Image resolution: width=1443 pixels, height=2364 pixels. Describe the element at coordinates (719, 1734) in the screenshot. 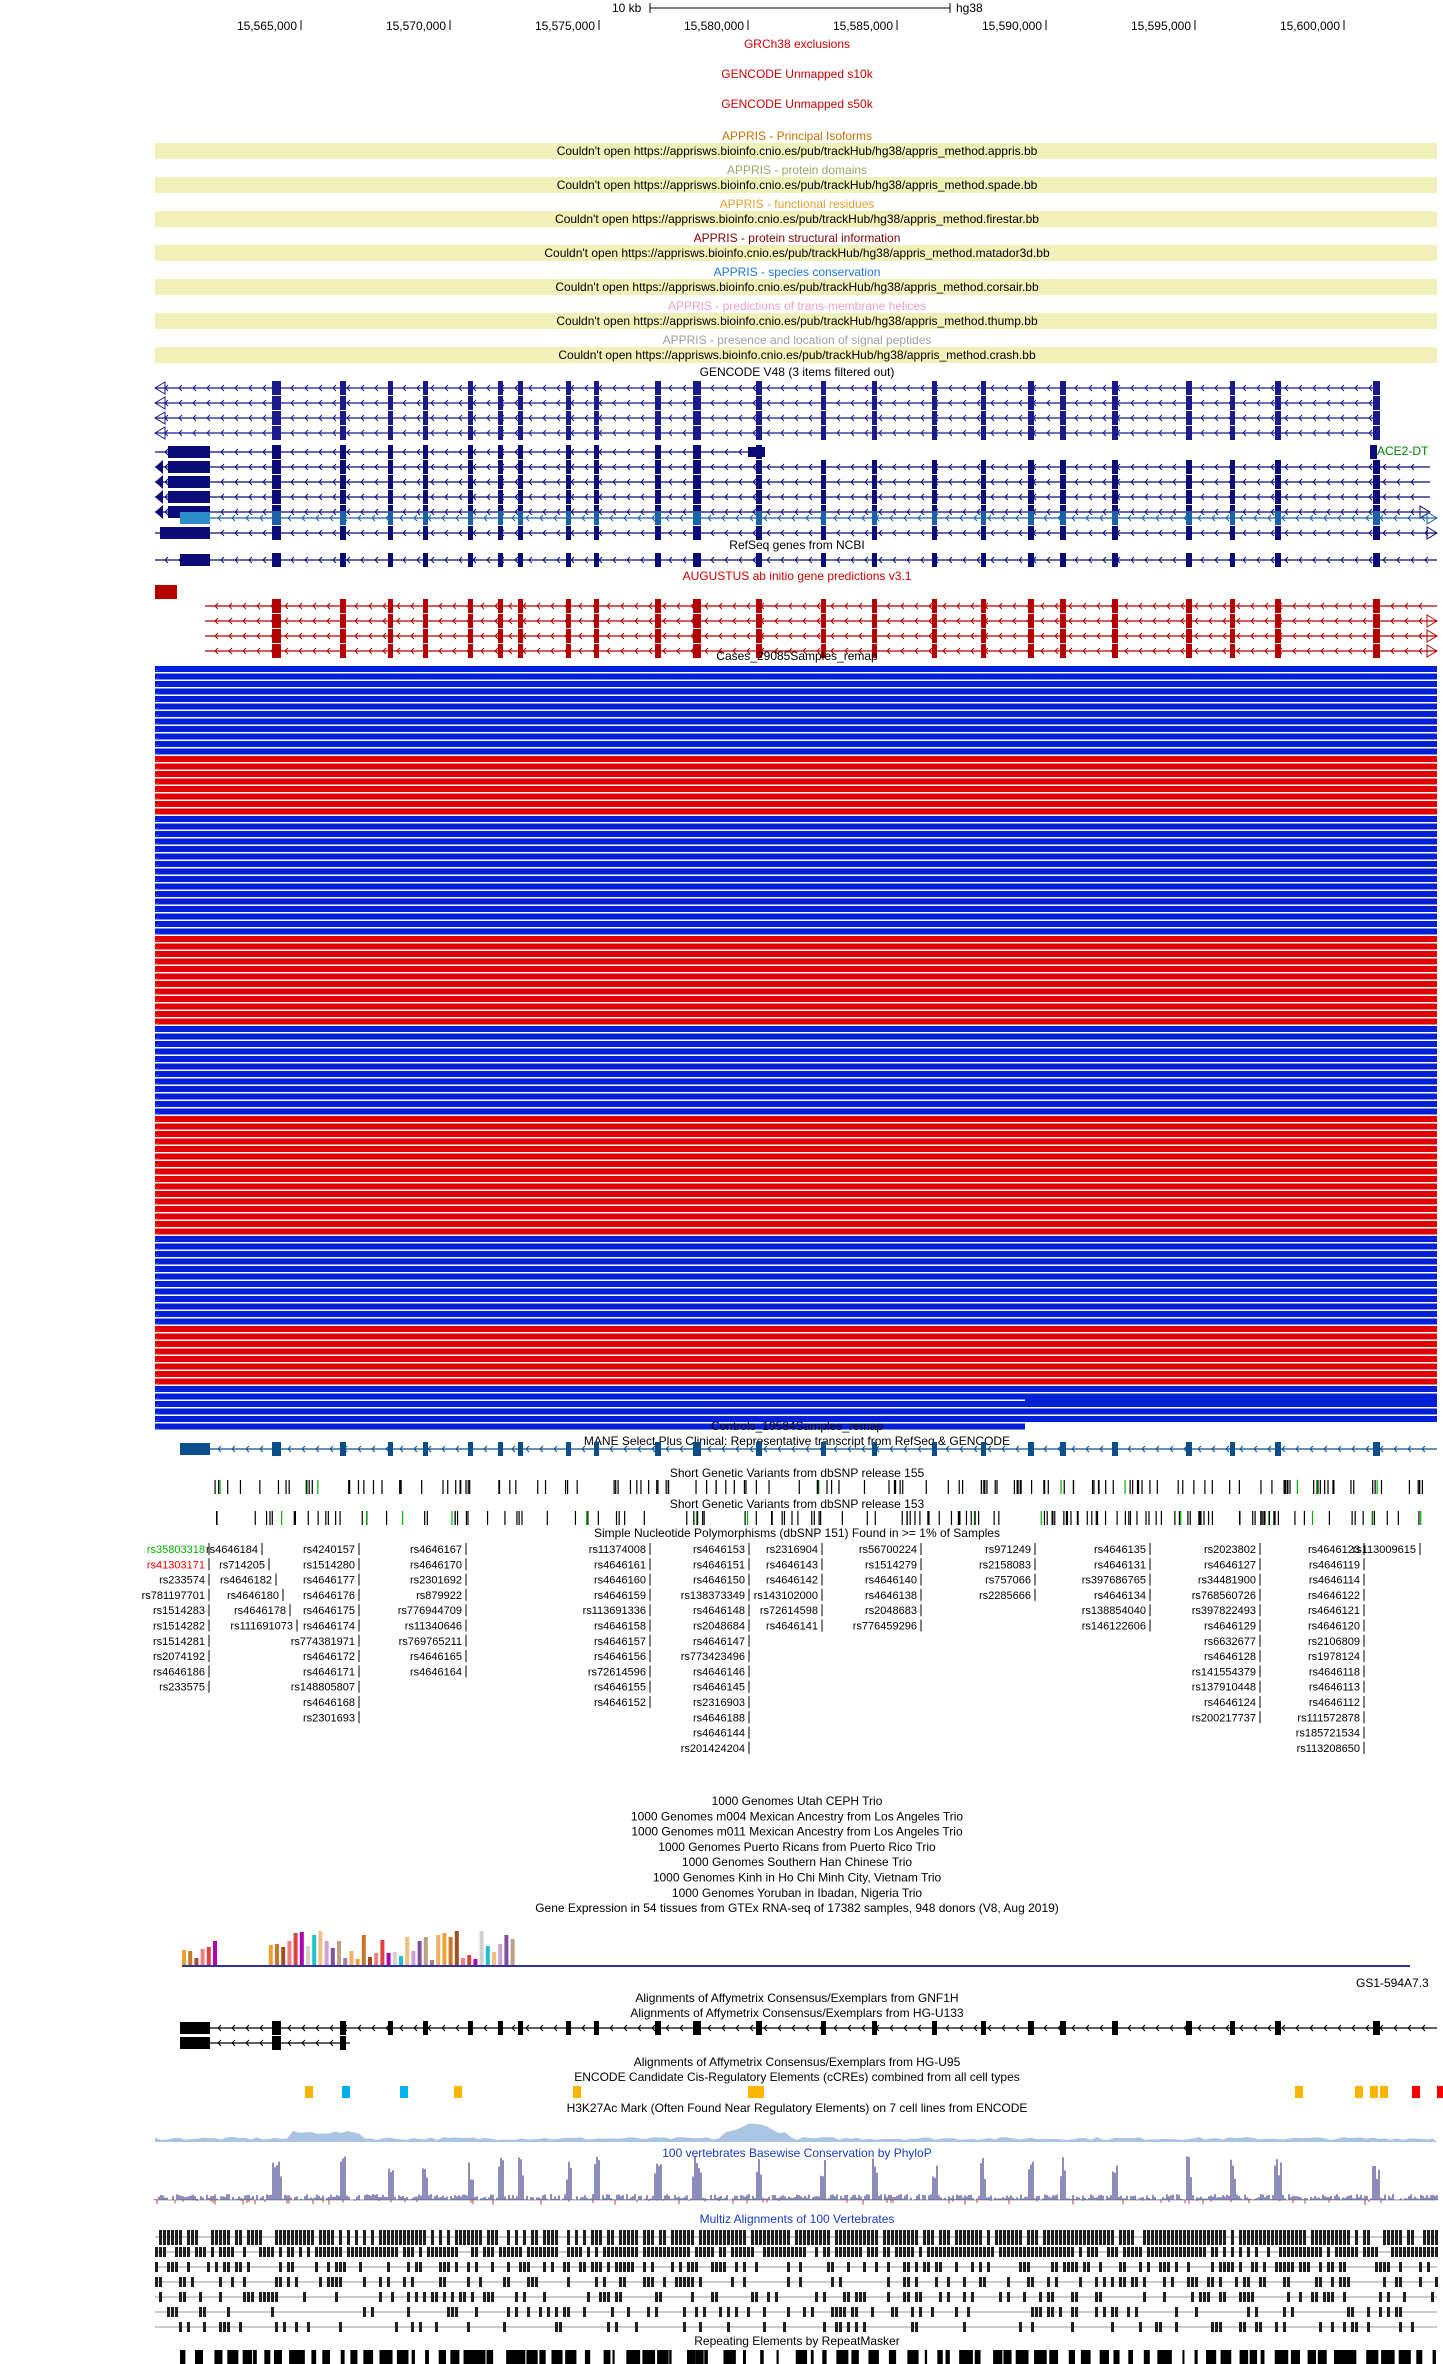

I see `snp-label: rs4646144` at that location.